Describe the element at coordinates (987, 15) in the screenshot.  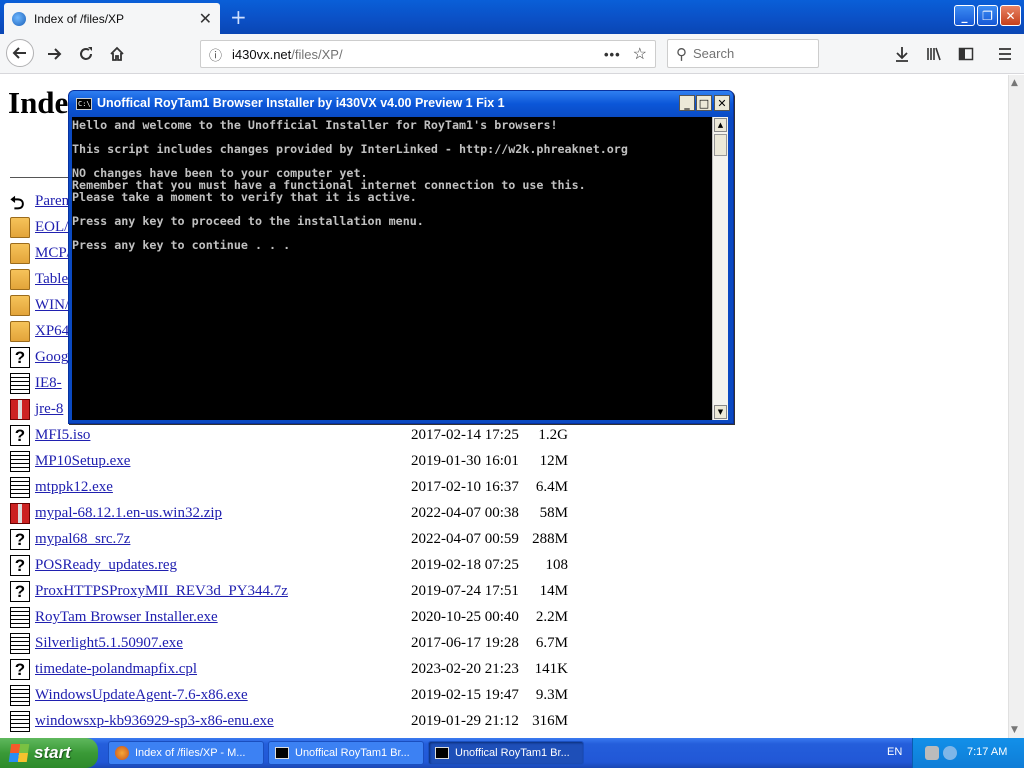
I see `restore-button: ❐` at that location.